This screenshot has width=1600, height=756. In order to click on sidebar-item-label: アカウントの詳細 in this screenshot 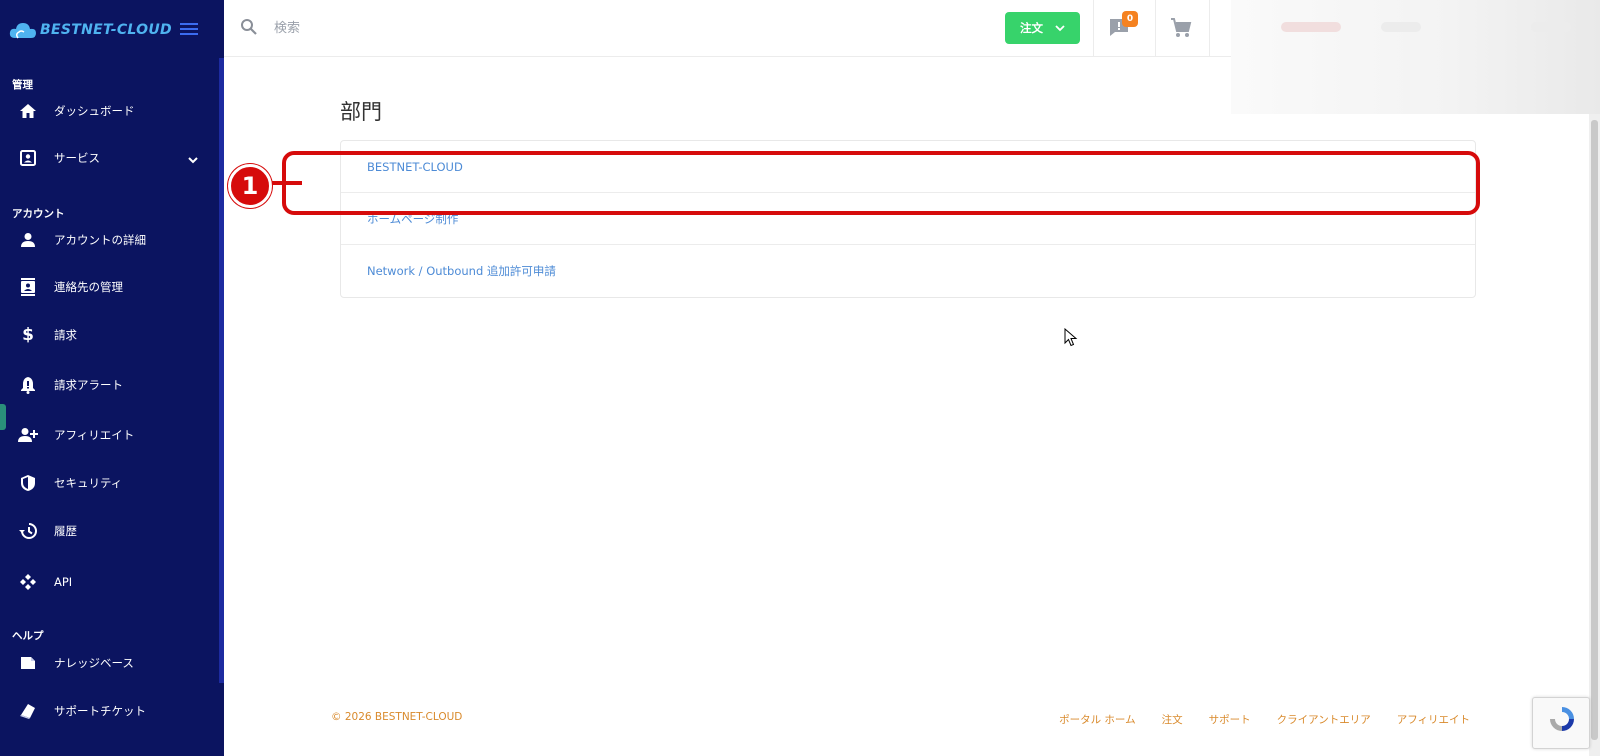, I will do `click(100, 240)`.